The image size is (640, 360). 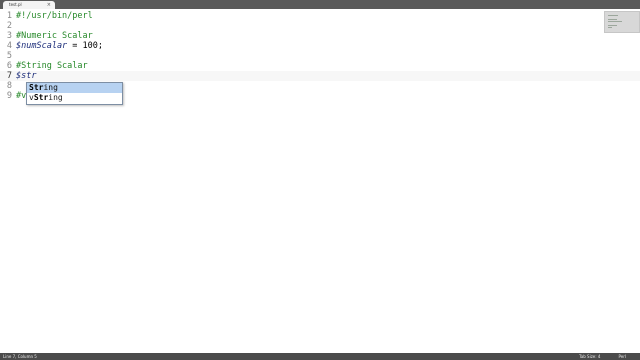 I want to click on tab-size-indicator: Tab Size: 4, so click(x=589, y=356).